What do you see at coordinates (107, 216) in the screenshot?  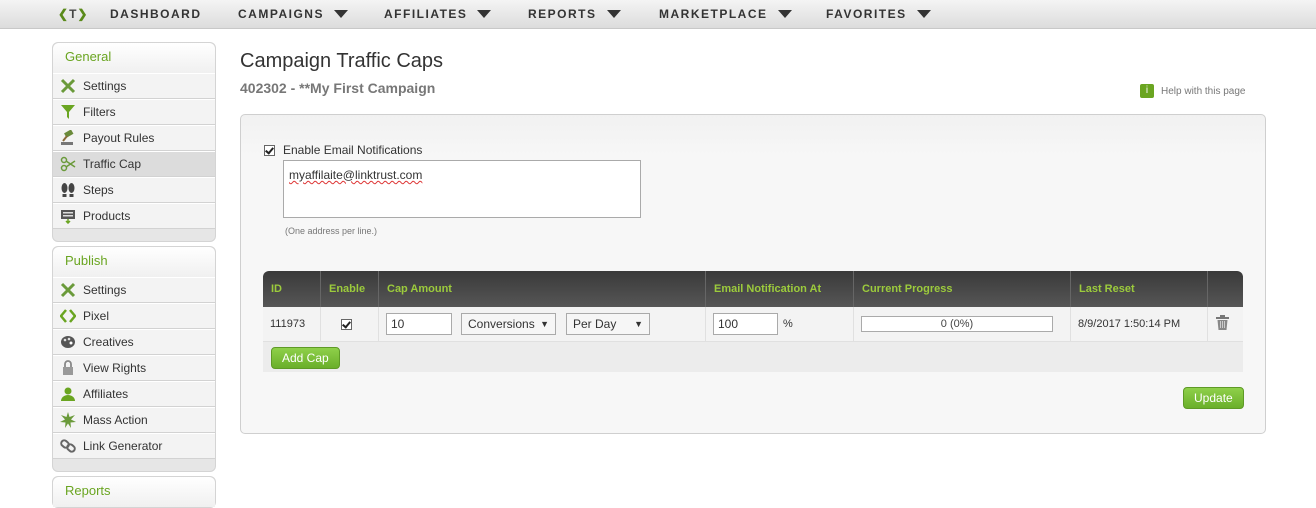 I see `sidebar-item-label: Products` at bounding box center [107, 216].